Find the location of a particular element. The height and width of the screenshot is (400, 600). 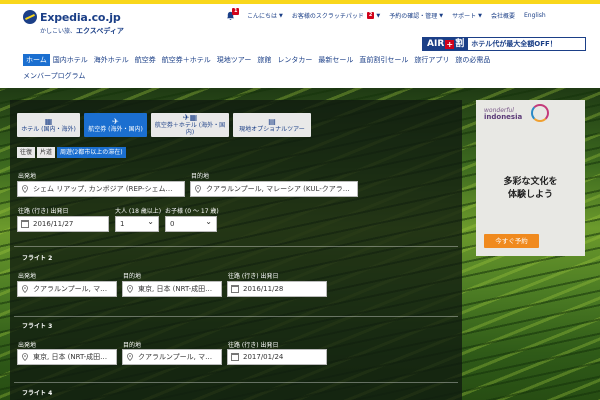

children-select: 0 is located at coordinates (191, 223).